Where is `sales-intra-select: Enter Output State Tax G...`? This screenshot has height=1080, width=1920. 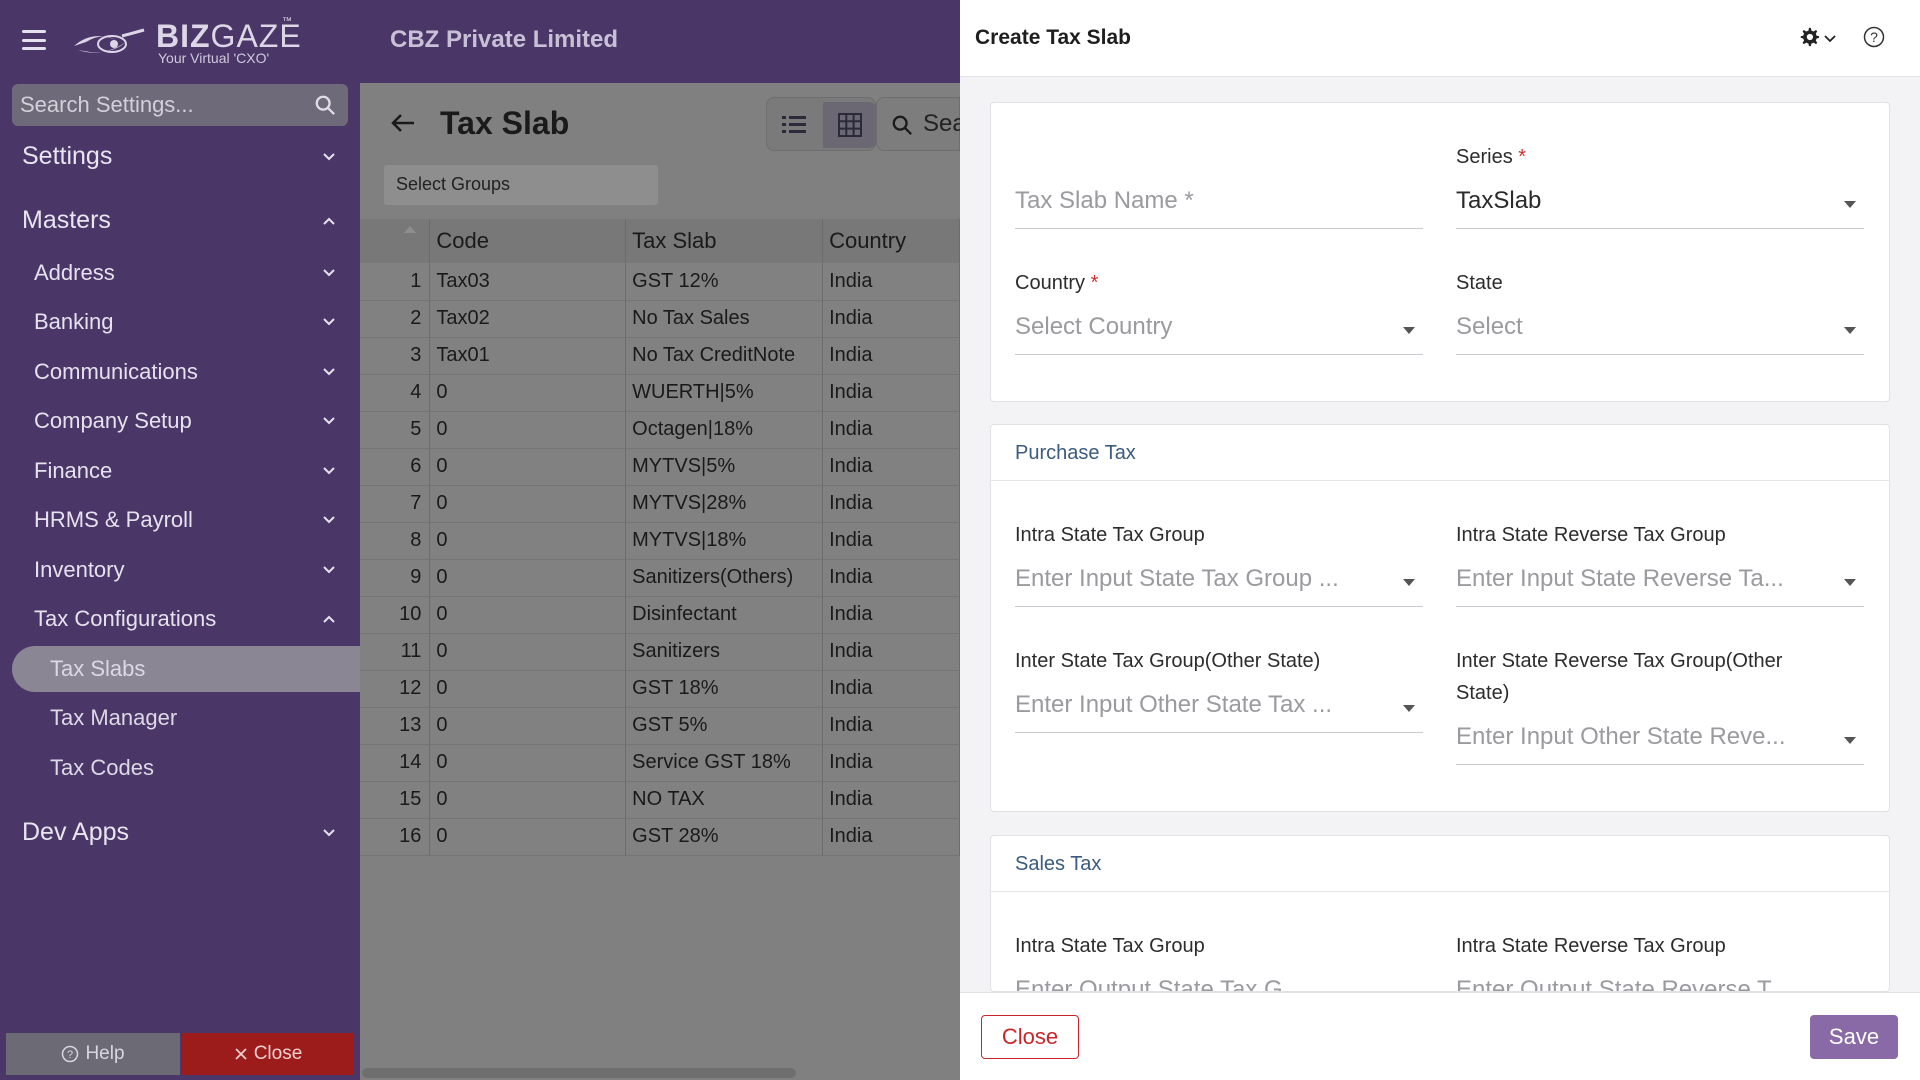
sales-intra-select: Enter Output State Tax G... is located at coordinates (1219, 980).